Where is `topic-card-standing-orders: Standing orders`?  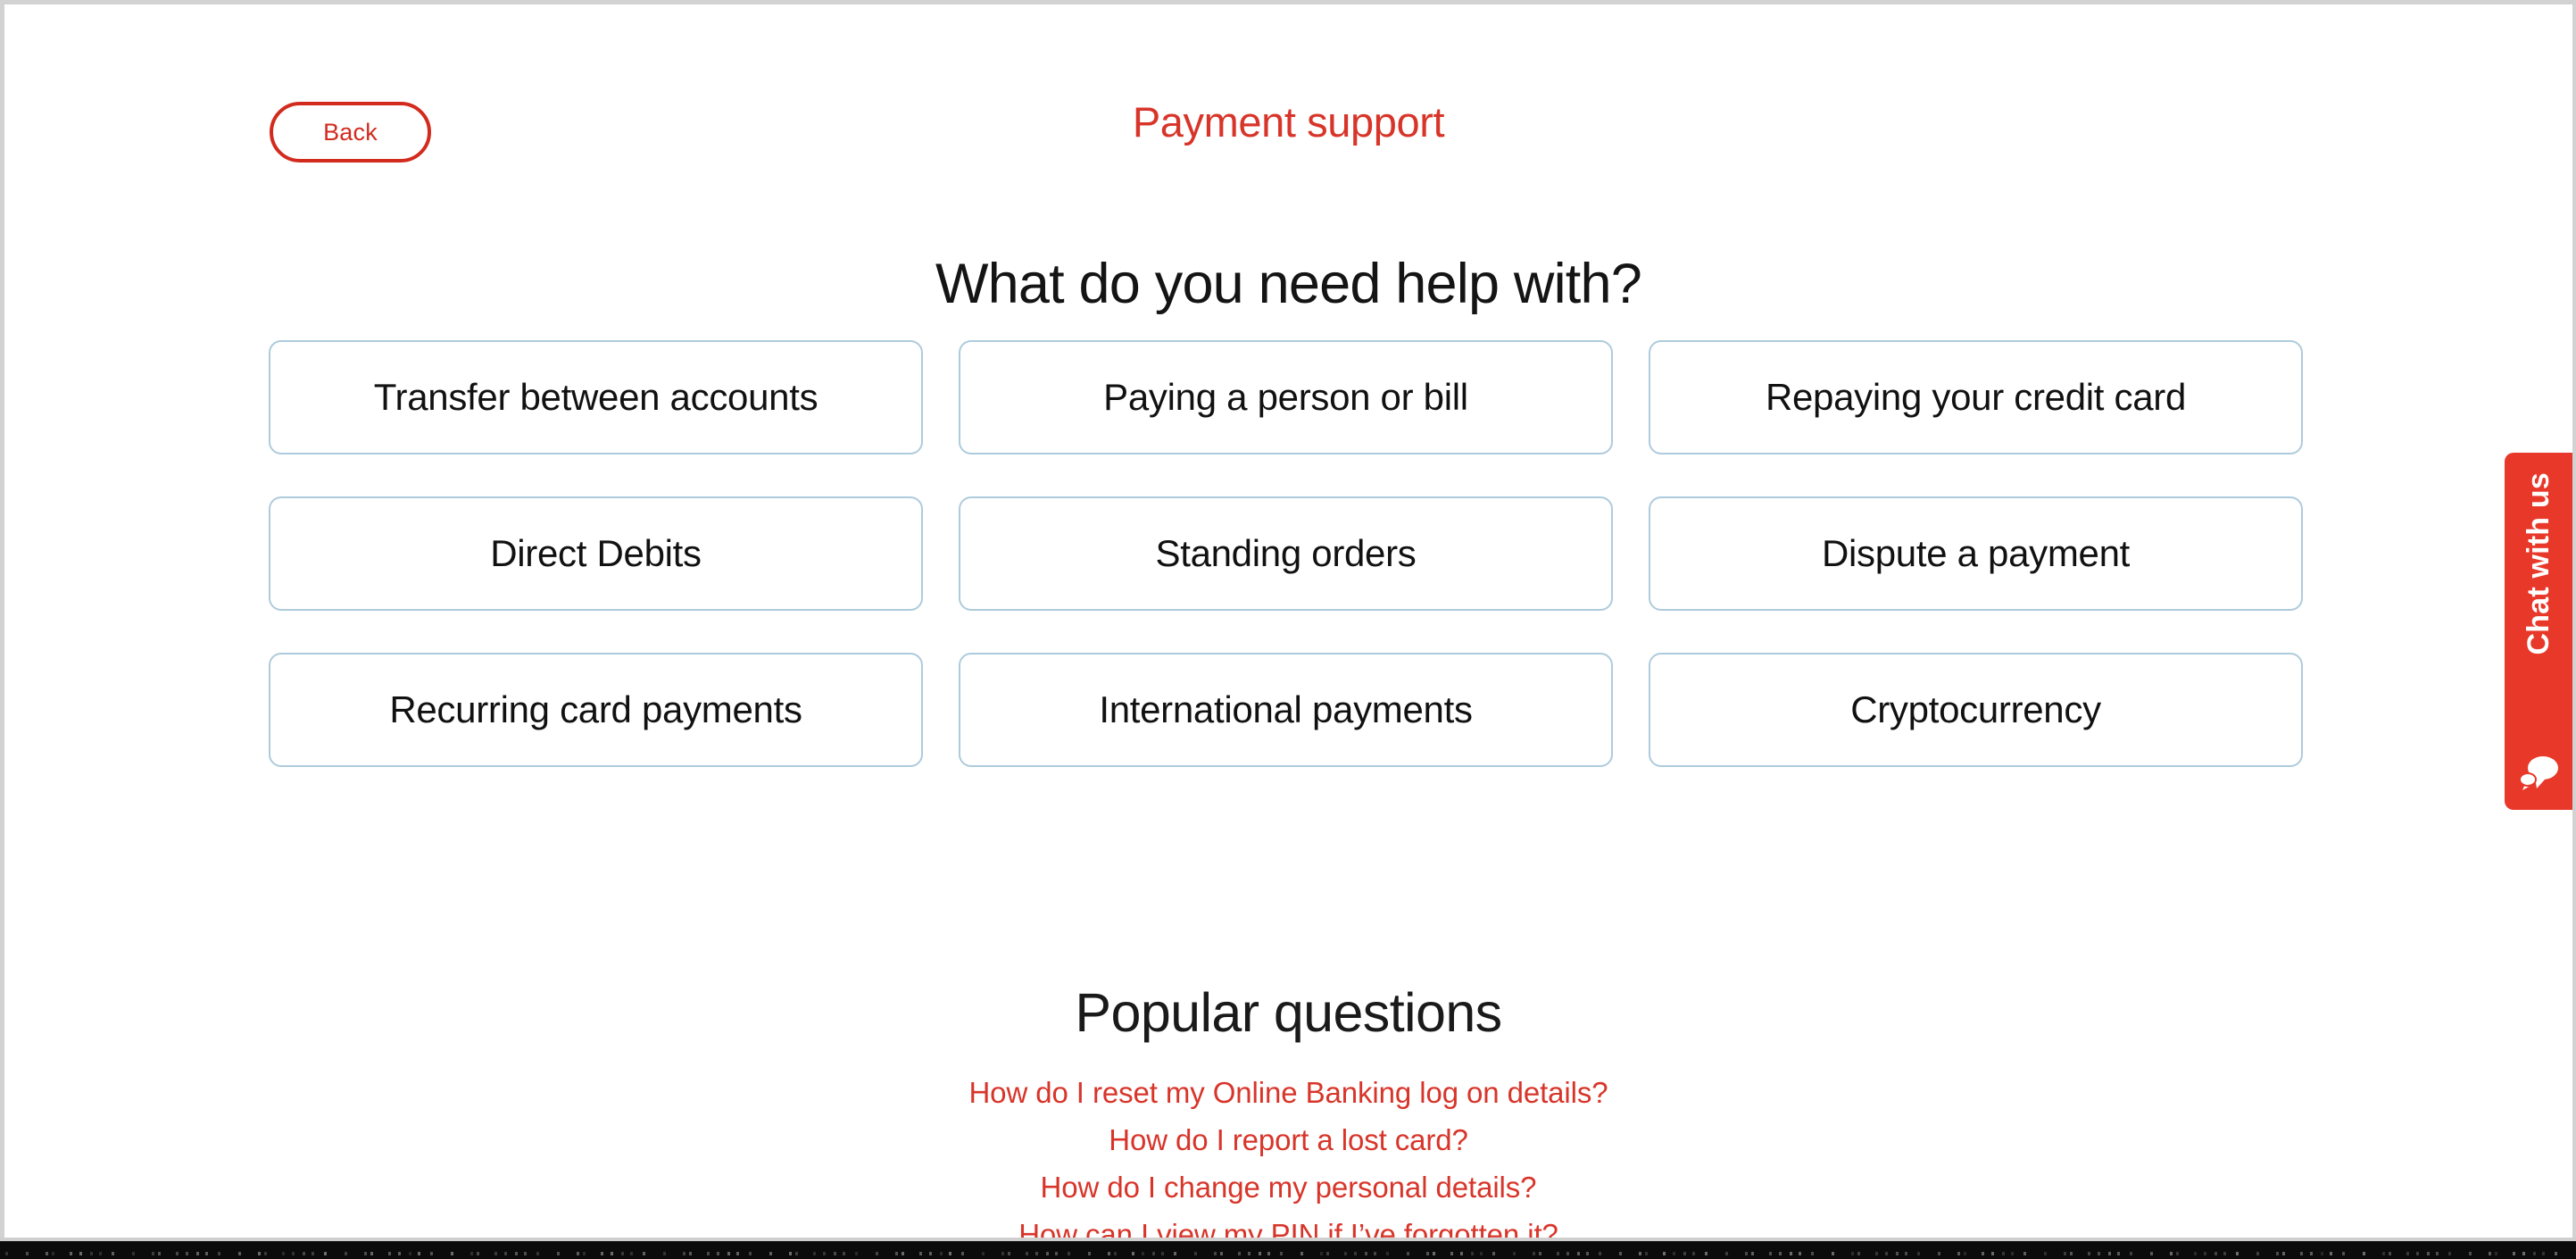
topic-card-standing-orders: Standing orders is located at coordinates (1286, 554).